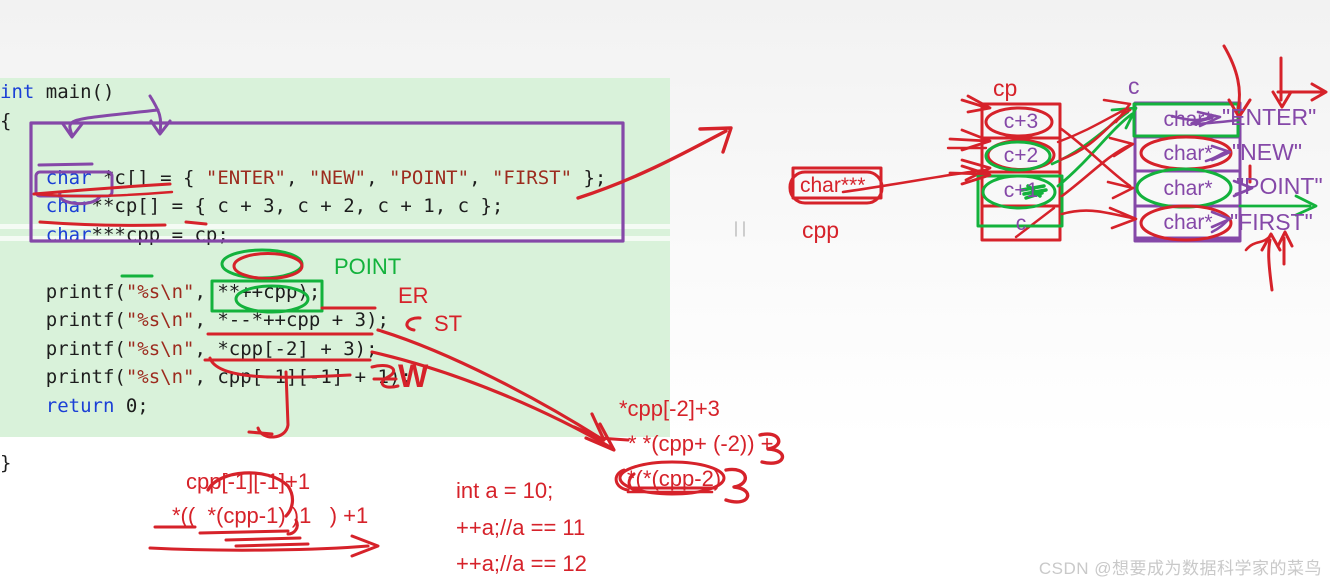 The width and height of the screenshot is (1330, 585). What do you see at coordinates (821, 230) in the screenshot?
I see `cpp-label: cpp` at bounding box center [821, 230].